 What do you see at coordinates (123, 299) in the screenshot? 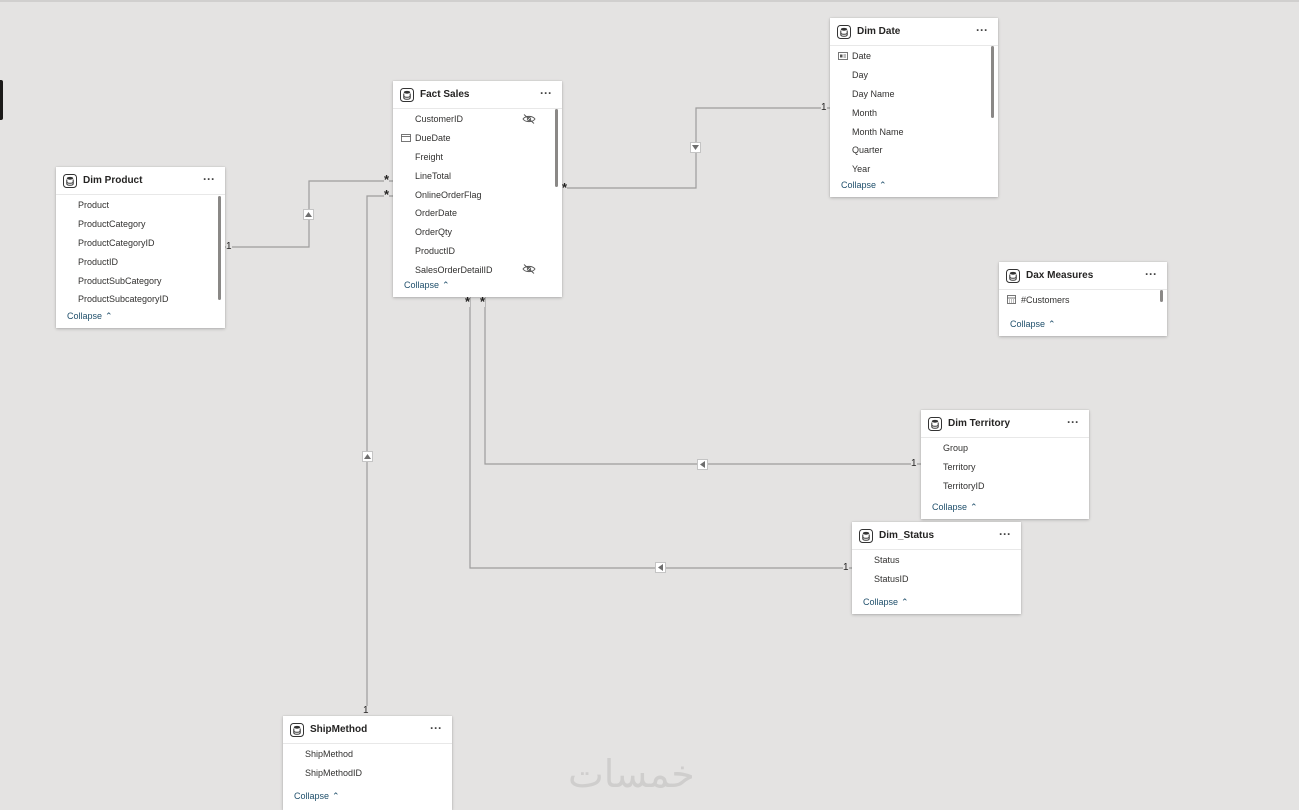
I see `field-name: ProductSubcategoryID` at bounding box center [123, 299].